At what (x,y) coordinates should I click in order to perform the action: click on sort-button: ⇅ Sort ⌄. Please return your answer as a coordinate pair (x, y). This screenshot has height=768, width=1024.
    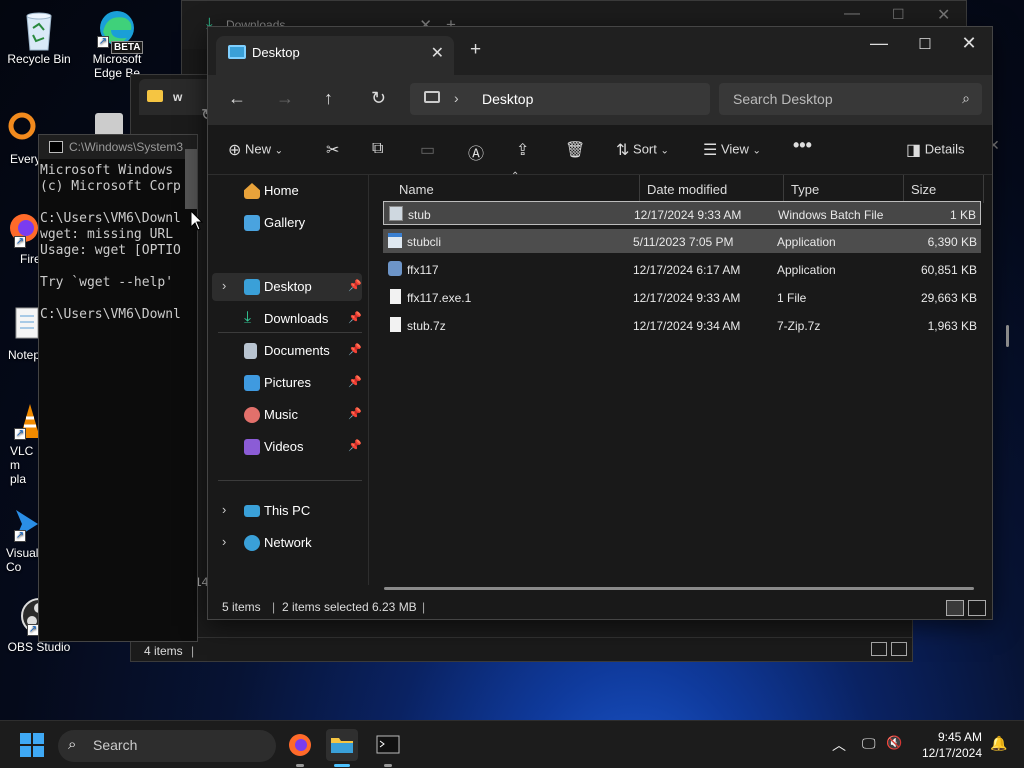
    Looking at the image, I should click on (642, 150).